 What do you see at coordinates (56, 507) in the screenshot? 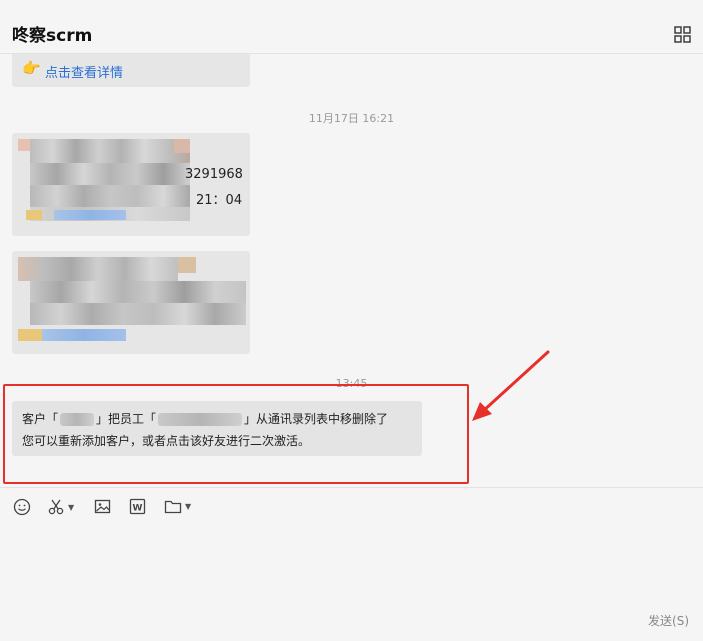
I see `scissors-icon` at bounding box center [56, 507].